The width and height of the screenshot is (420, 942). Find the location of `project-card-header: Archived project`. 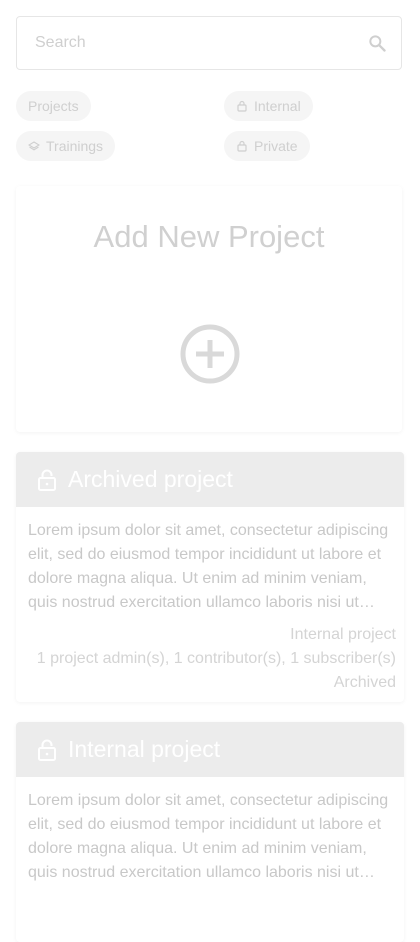

project-card-header: Archived project is located at coordinates (210, 479).